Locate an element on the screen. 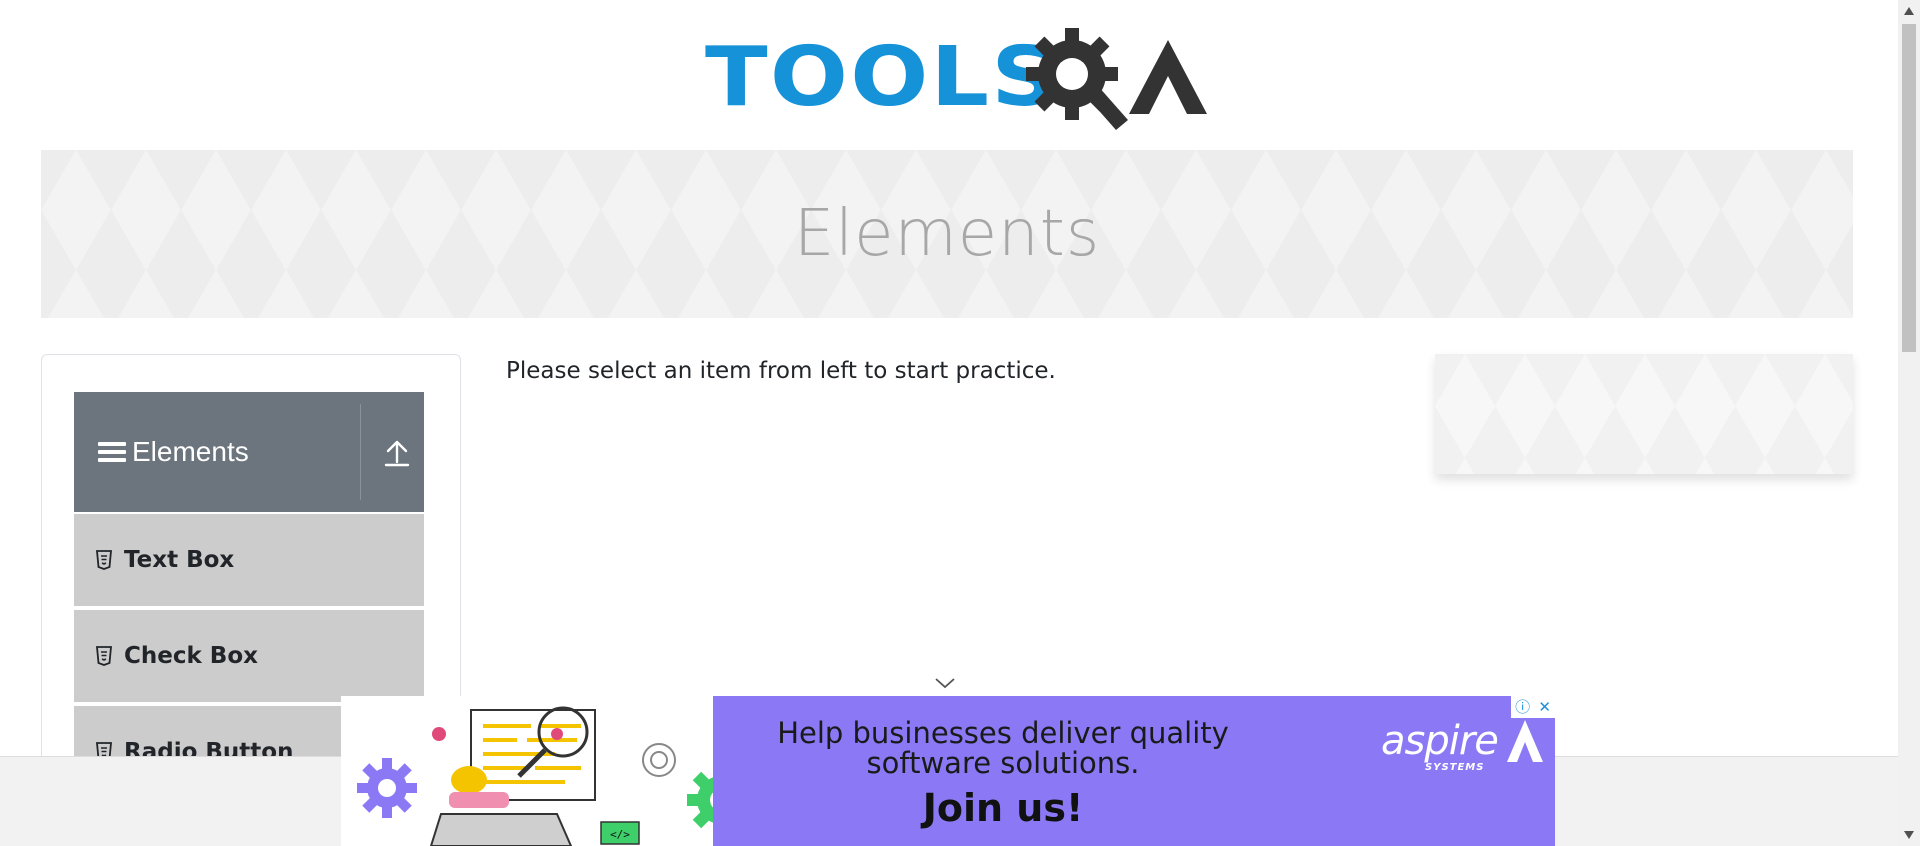 The width and height of the screenshot is (1920, 846). ad-brand-subtitle: SYSTEMS is located at coordinates (1455, 767).